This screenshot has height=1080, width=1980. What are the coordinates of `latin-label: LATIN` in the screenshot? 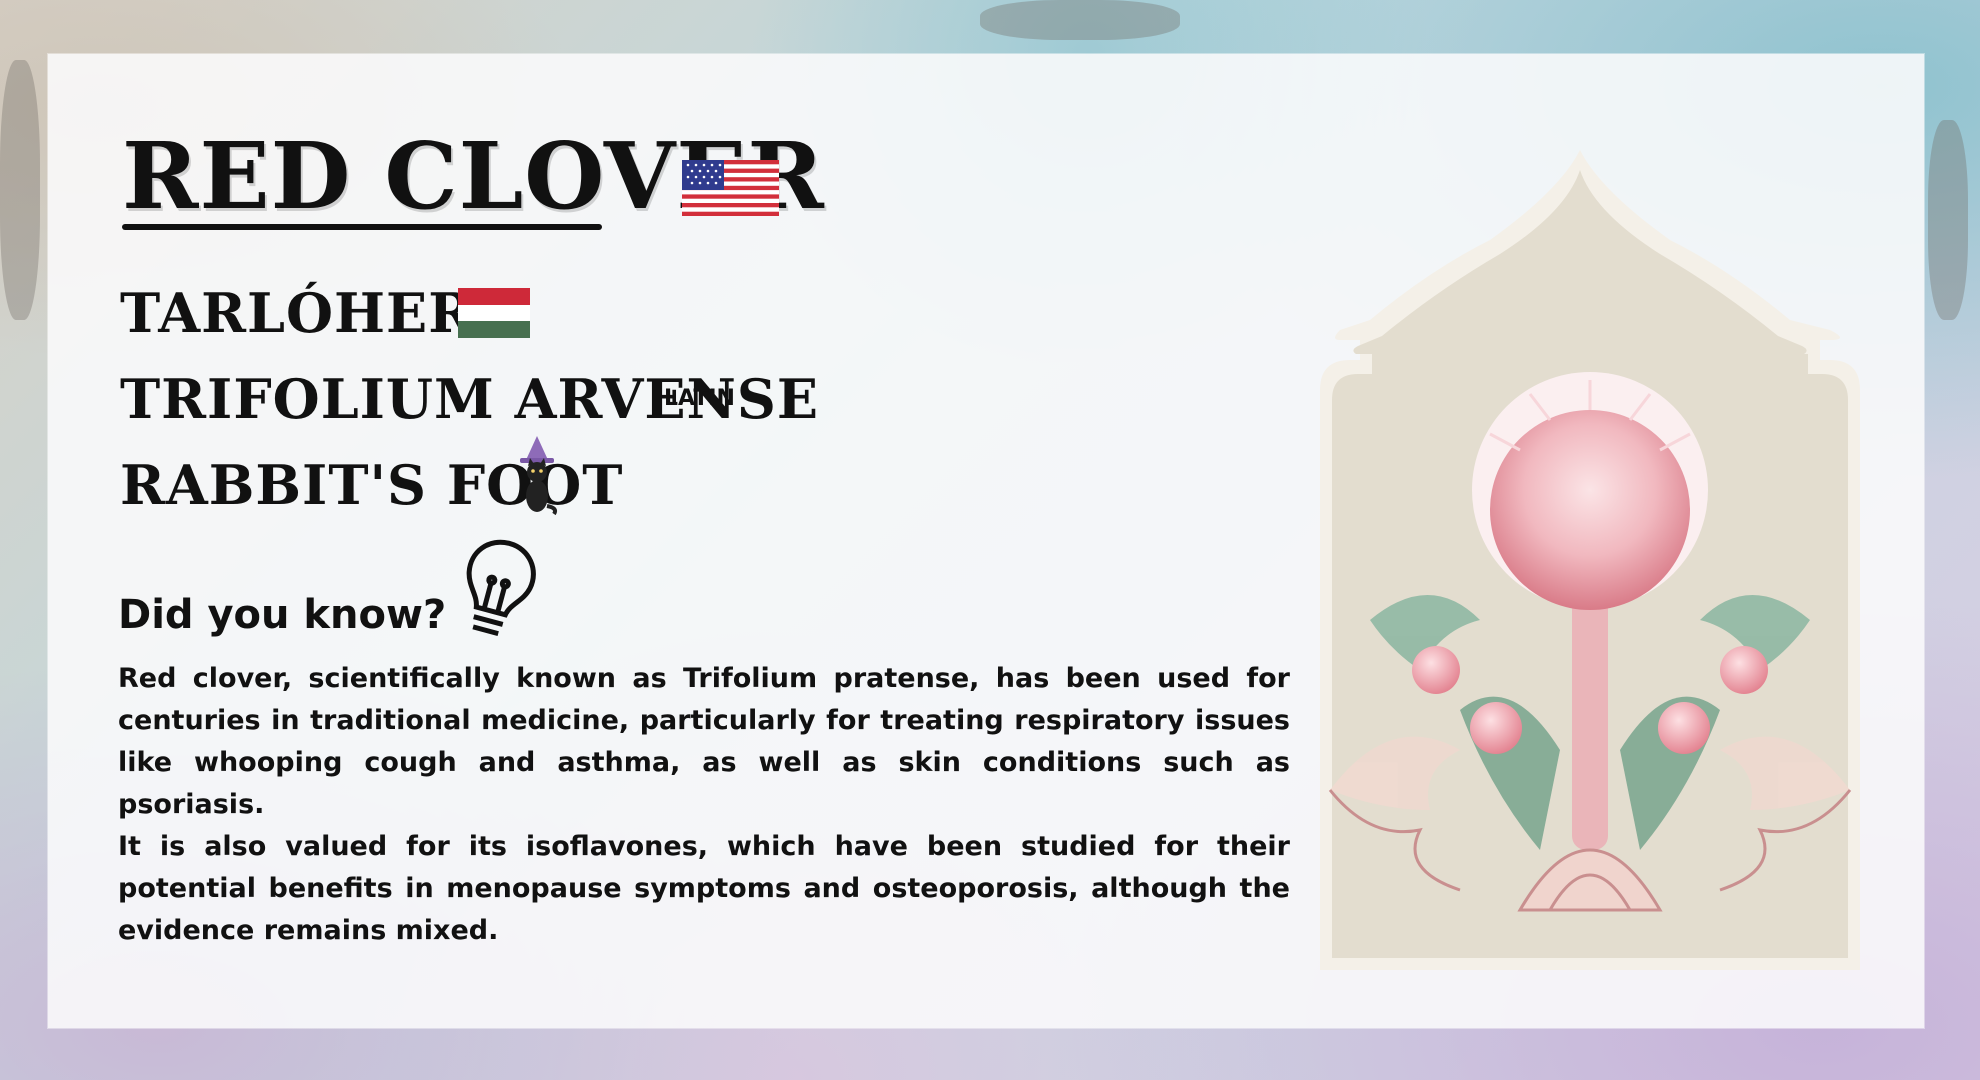 It's located at (699, 398).